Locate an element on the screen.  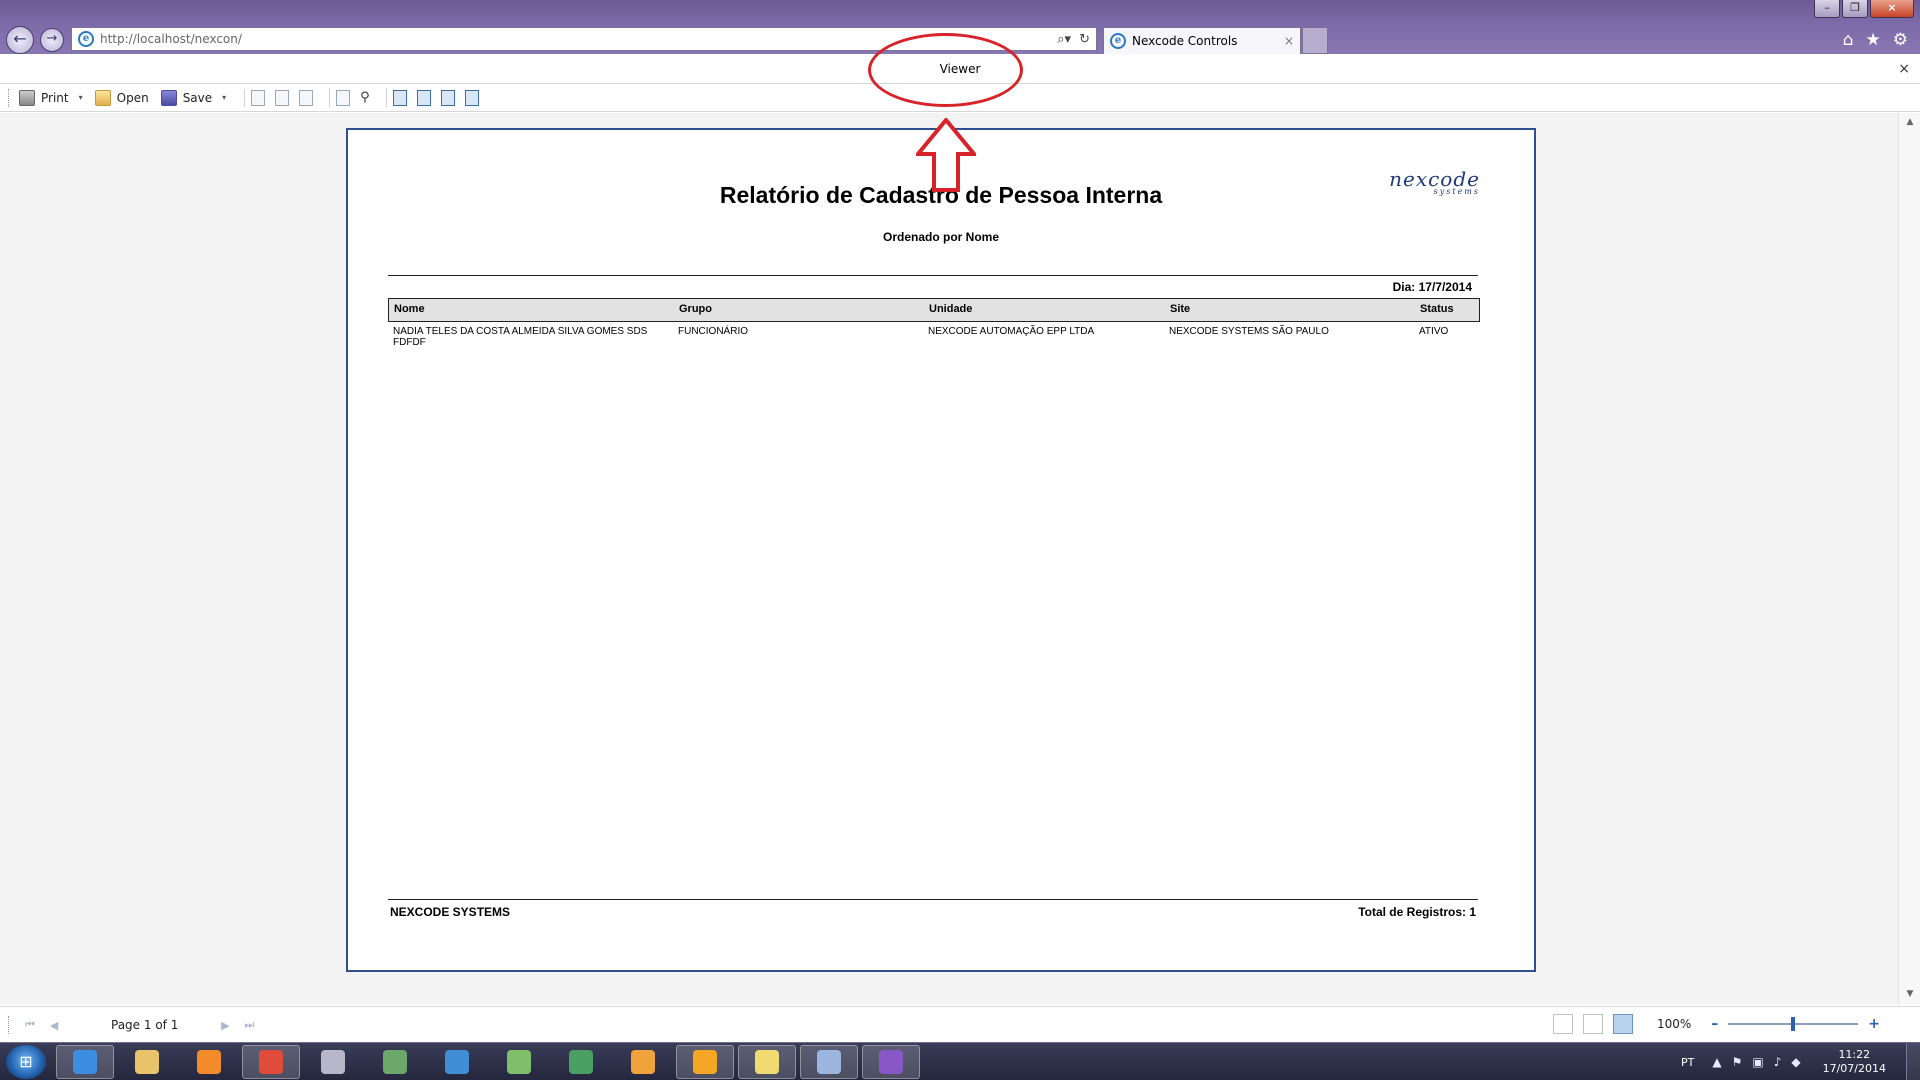
outlook-ish-icon is located at coordinates (457, 1062).